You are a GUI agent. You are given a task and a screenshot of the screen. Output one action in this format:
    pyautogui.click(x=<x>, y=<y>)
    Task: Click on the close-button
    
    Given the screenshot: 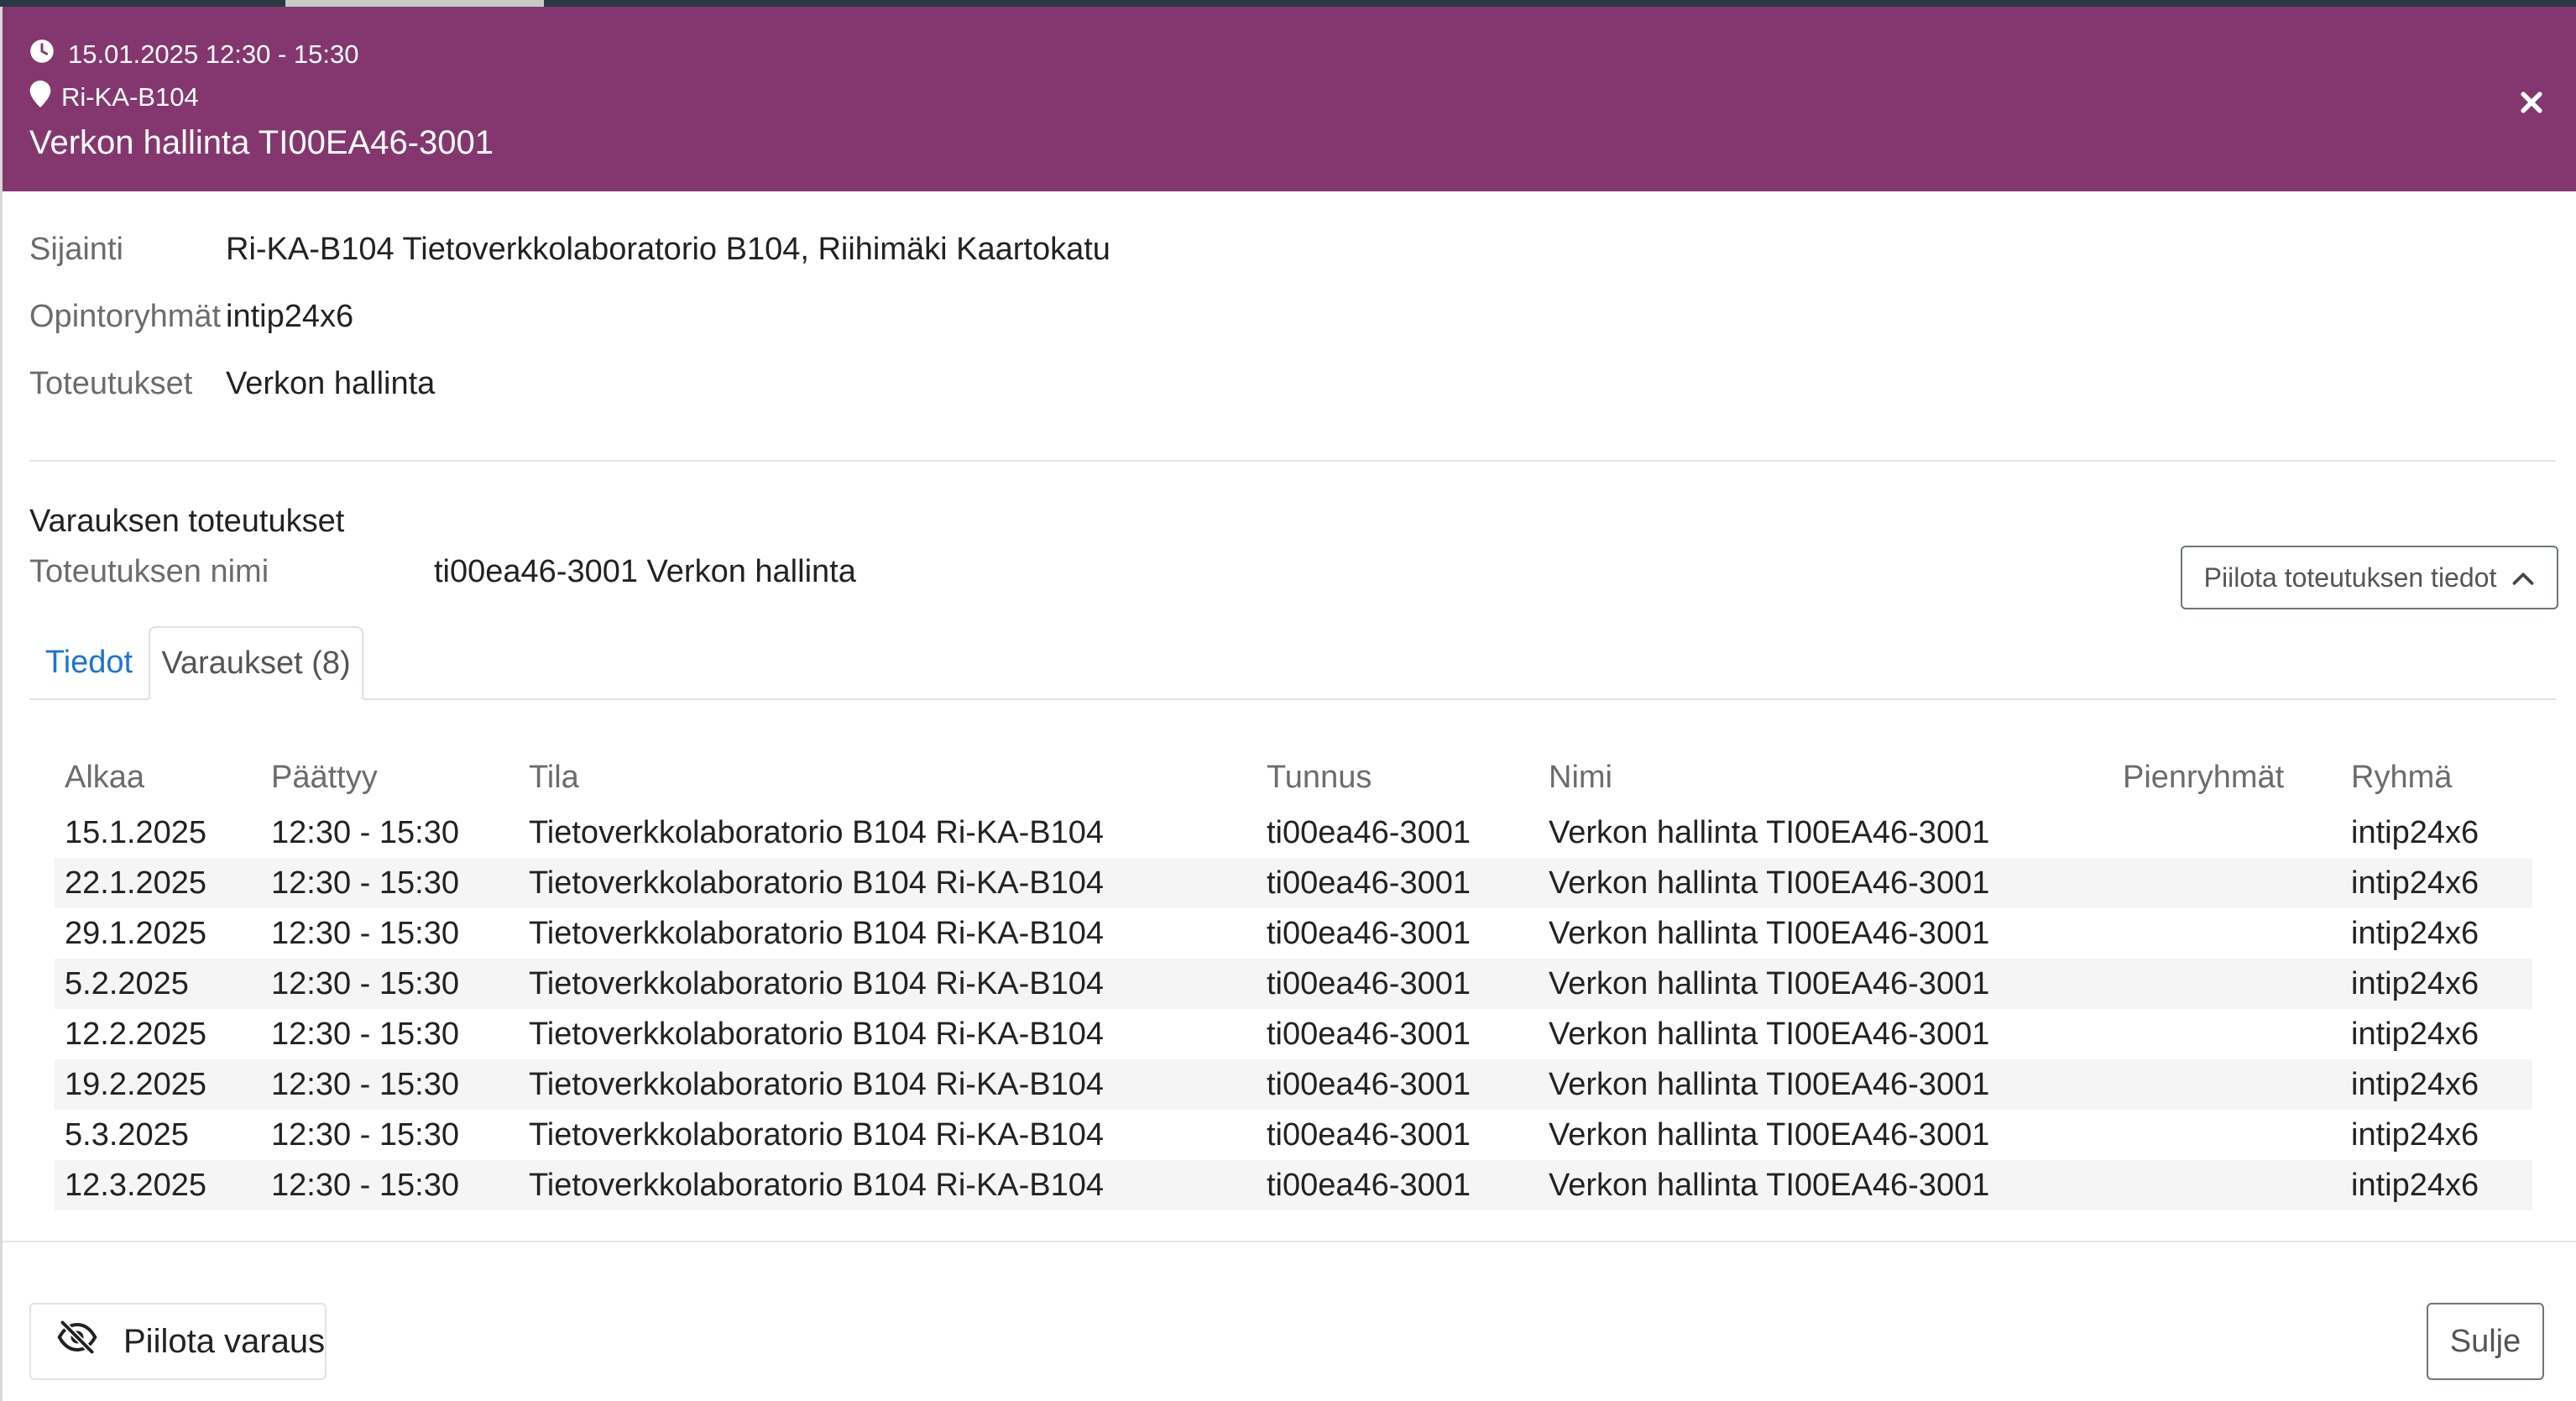 What is the action you would take?
    pyautogui.click(x=2531, y=104)
    